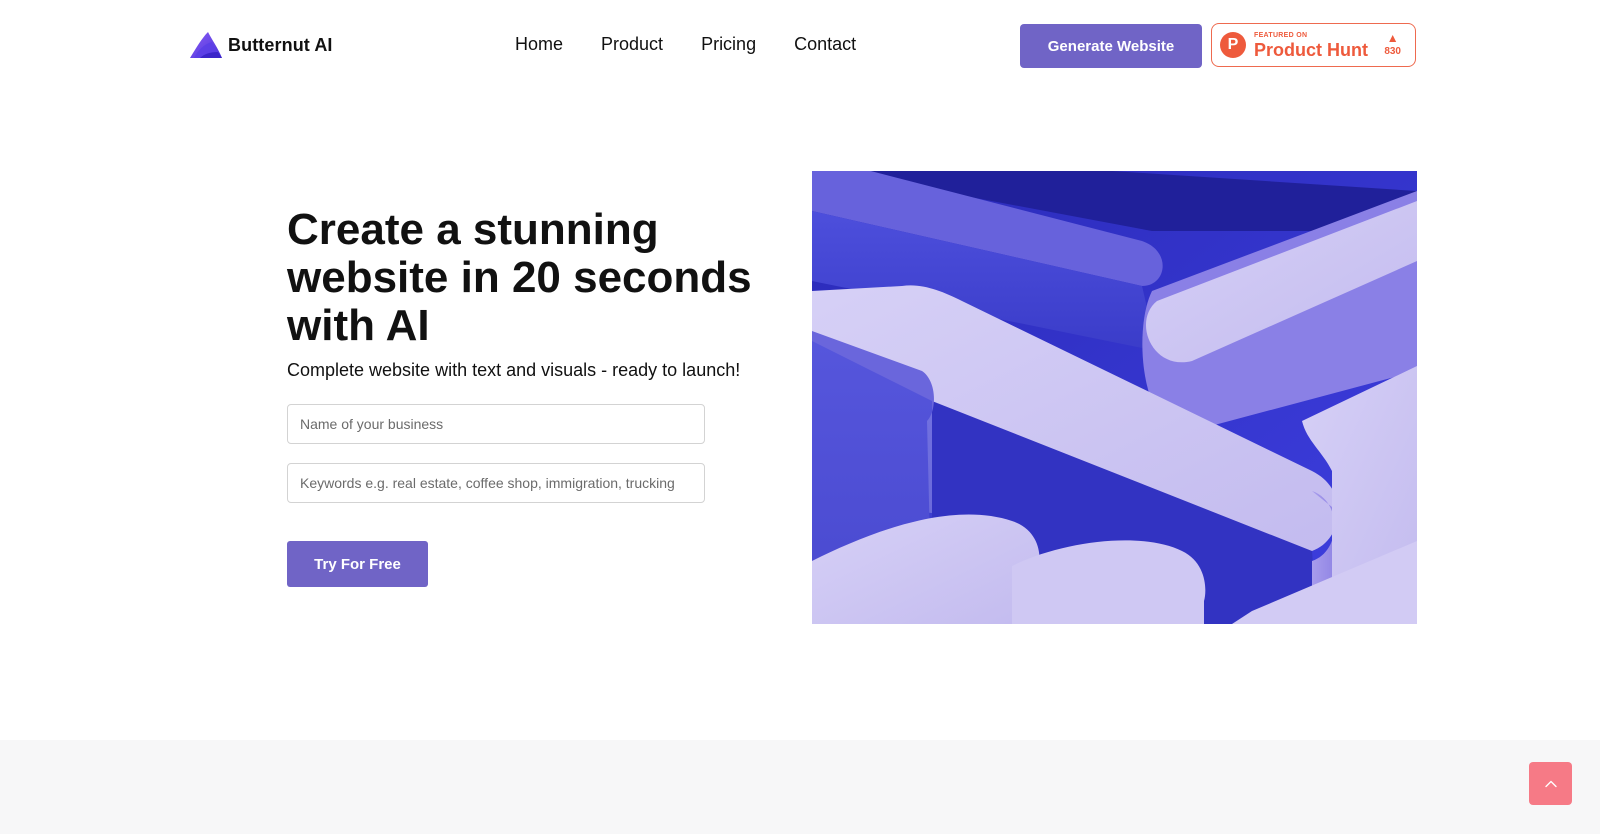  I want to click on main-nav: Home Product Pricing Contact, so click(685, 44).